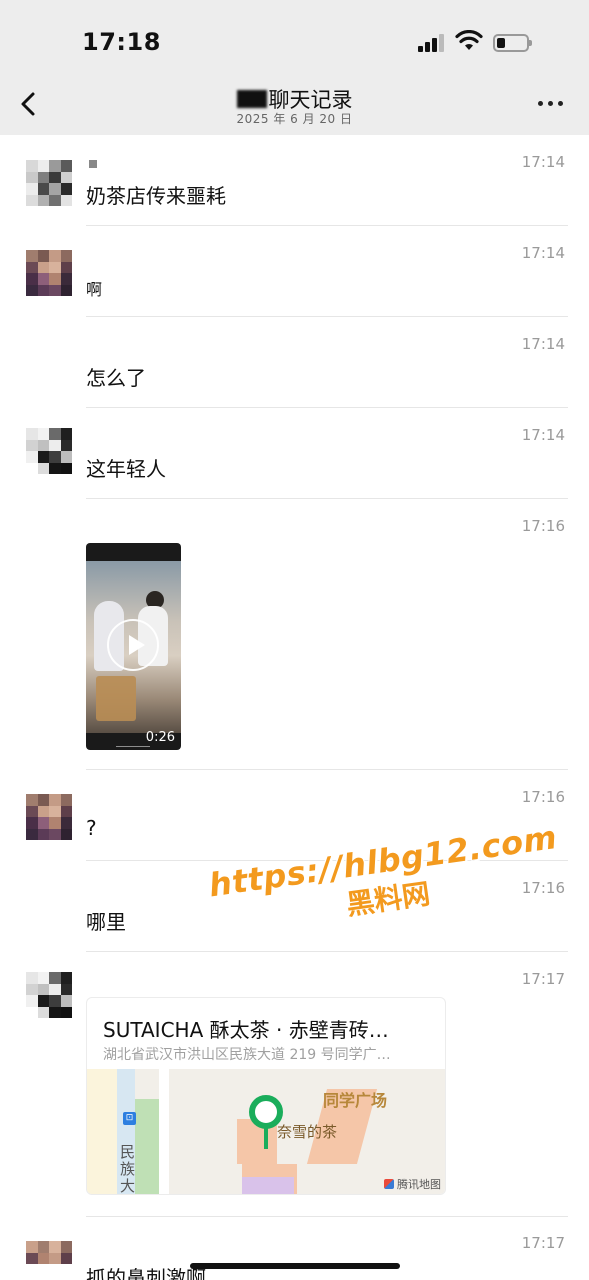 This screenshot has width=589, height=1280. I want to click on video-message: 0:26, so click(133, 646).